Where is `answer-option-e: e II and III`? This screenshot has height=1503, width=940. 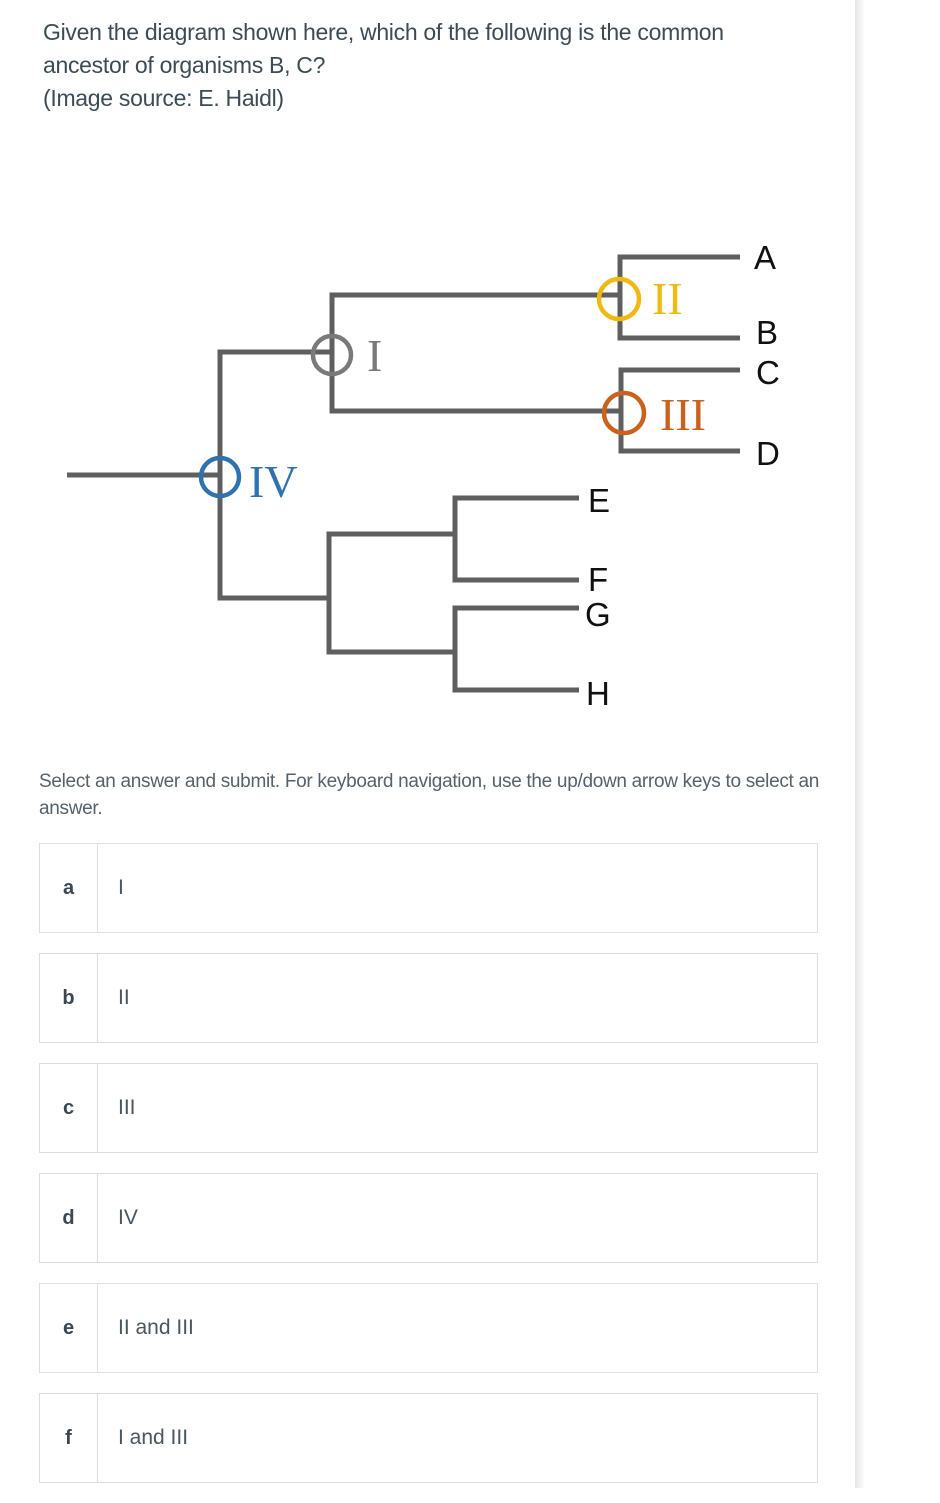
answer-option-e: e II and III is located at coordinates (428, 1328).